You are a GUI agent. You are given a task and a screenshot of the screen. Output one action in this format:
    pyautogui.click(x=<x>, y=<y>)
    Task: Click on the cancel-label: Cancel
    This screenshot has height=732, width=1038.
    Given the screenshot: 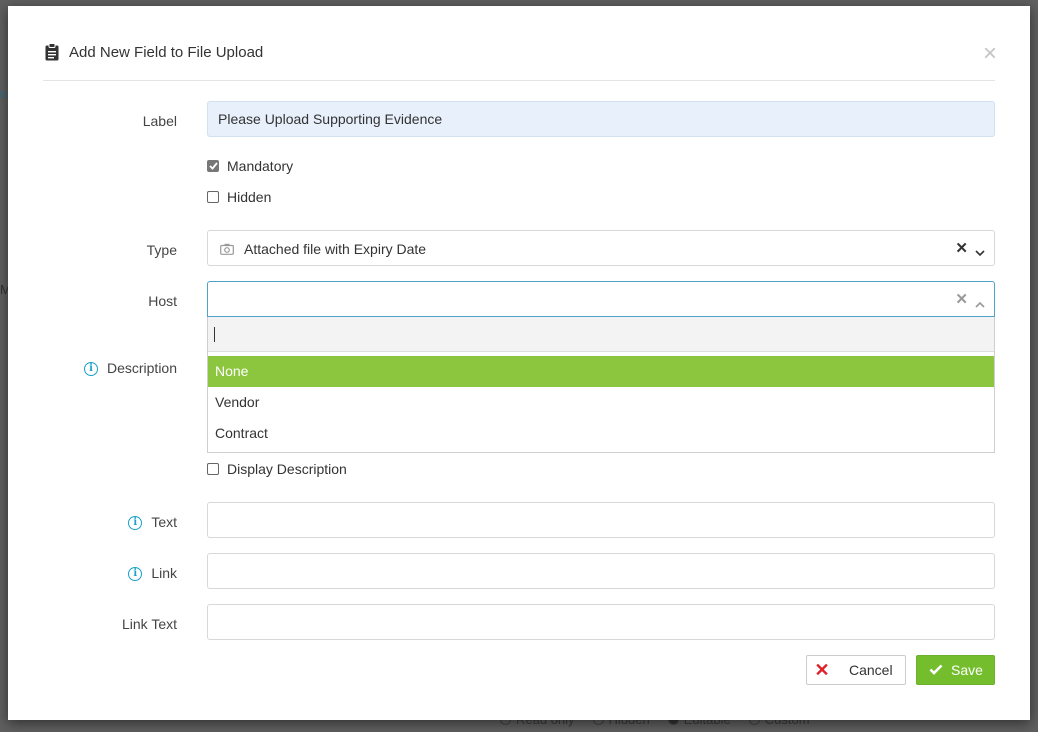 What is the action you would take?
    pyautogui.click(x=871, y=670)
    